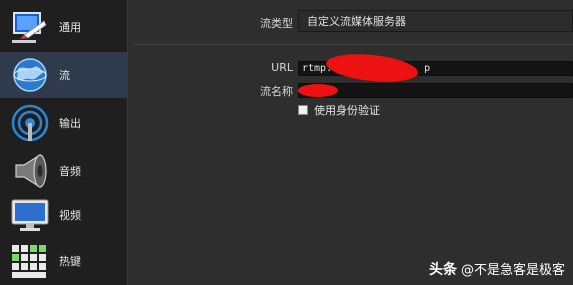 The height and width of the screenshot is (285, 573). I want to click on sidebar-item-label: 输出, so click(70, 123).